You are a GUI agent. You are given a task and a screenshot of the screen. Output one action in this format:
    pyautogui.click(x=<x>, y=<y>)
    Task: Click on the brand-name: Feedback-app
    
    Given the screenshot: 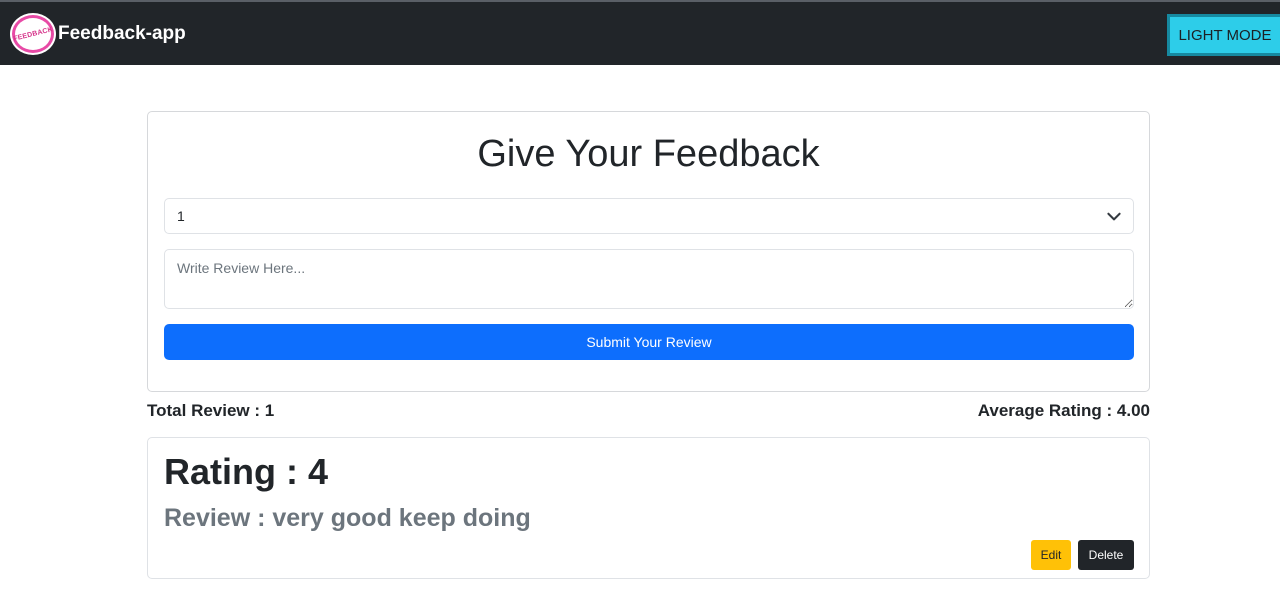 What is the action you would take?
    pyautogui.click(x=122, y=34)
    